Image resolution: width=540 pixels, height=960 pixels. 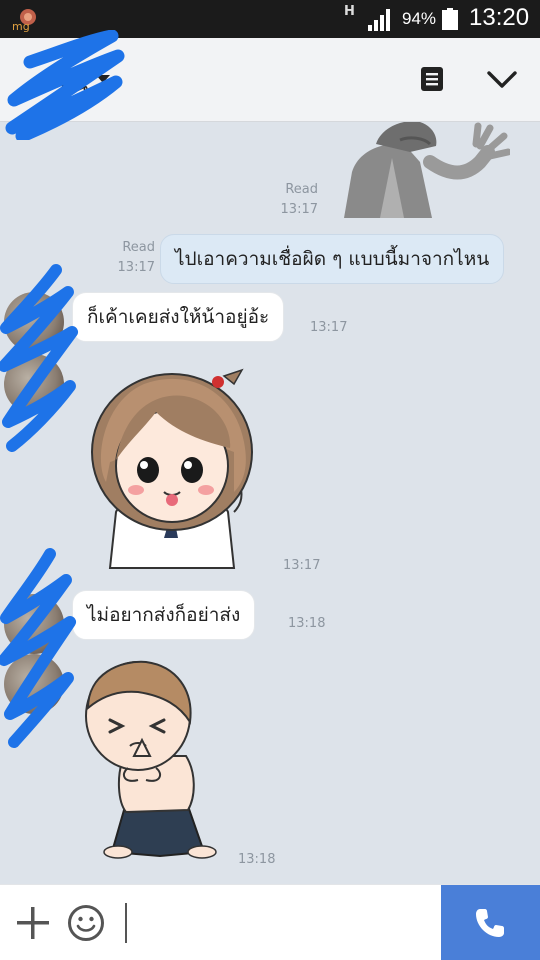 I want to click on call-button, so click(x=490, y=922).